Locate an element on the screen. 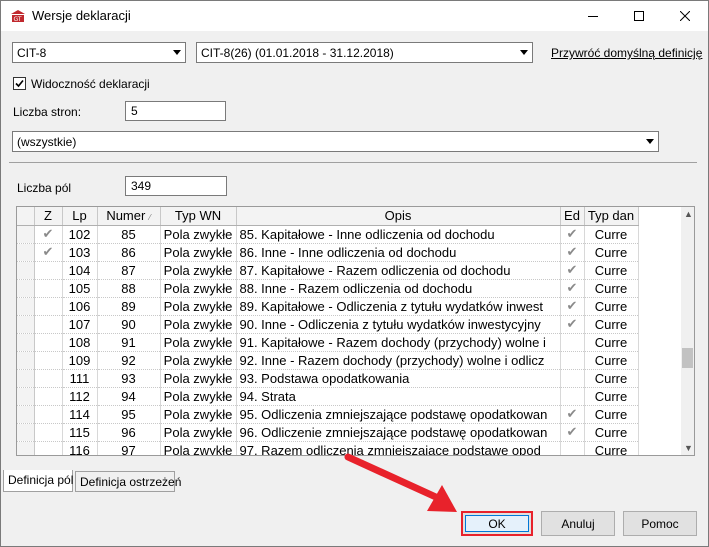  table-row: 112 94 Pola zwykłe 94. Strata Curre is located at coordinates (328, 396).